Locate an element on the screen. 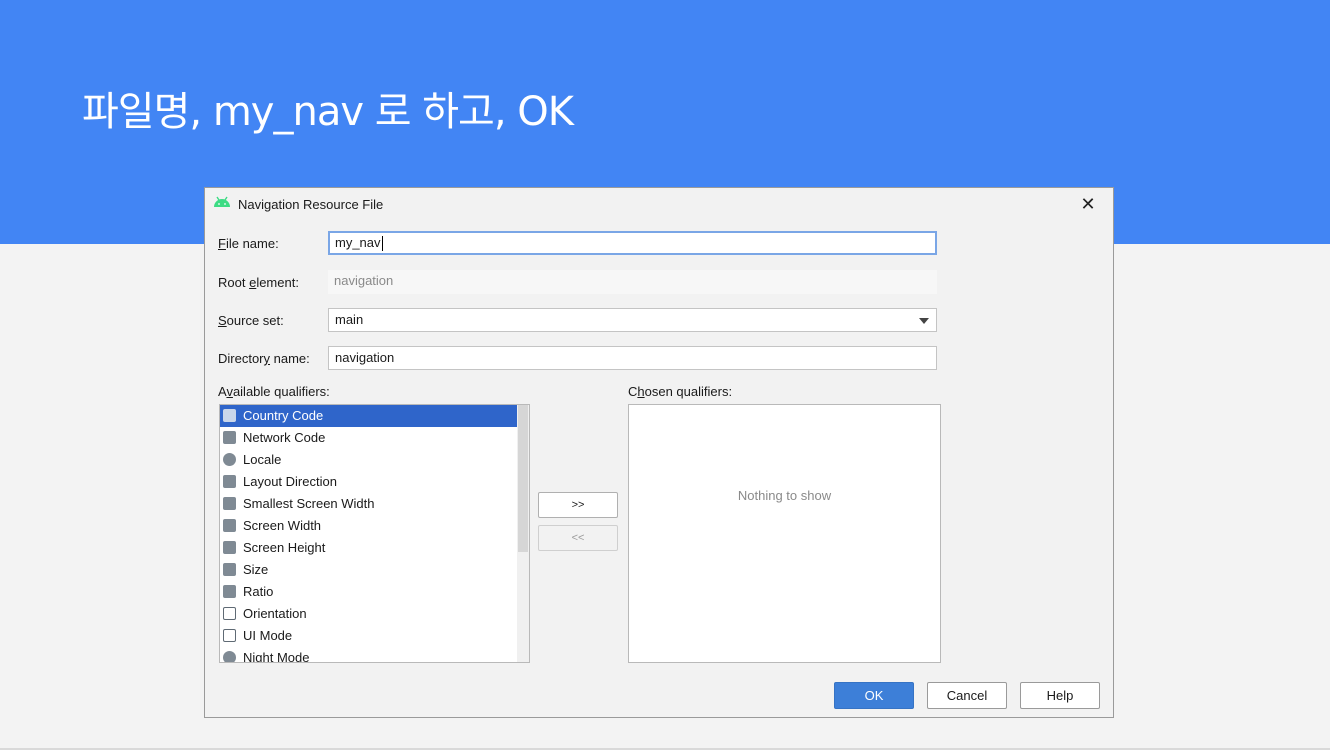 The image size is (1330, 750). qualifier-network-code: Network Code is located at coordinates (374, 438).